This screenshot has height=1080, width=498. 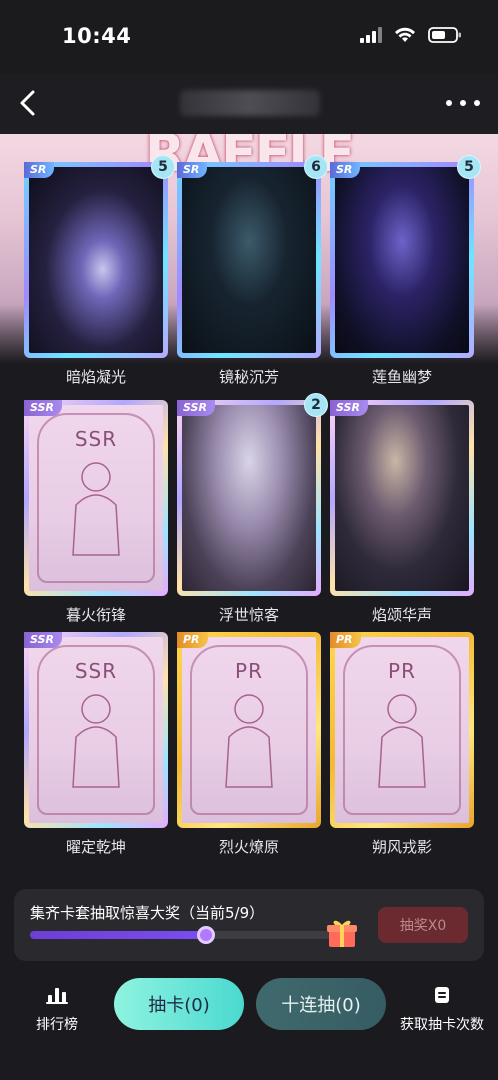 I want to click on collection-progress-panel: 集齐卡套抽取惊喜大奖（当前5/9） 抽奖X0, so click(x=249, y=925).